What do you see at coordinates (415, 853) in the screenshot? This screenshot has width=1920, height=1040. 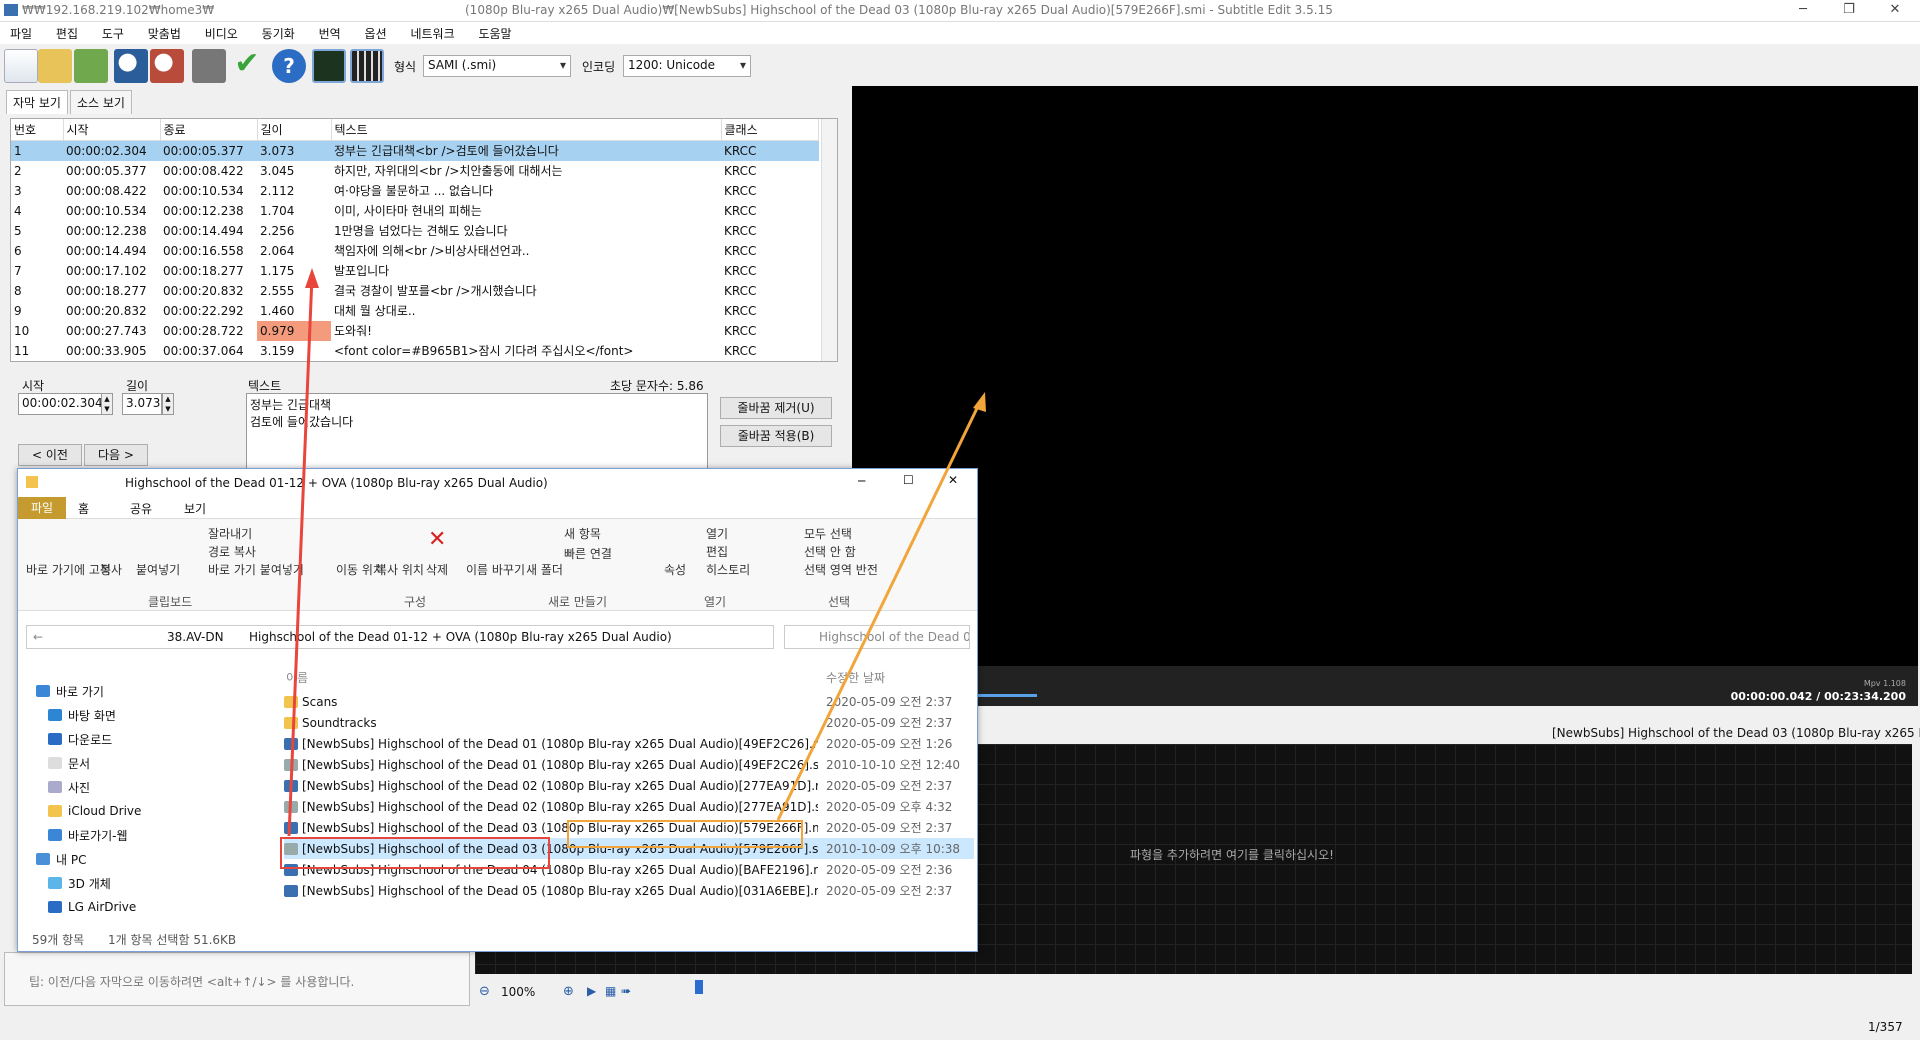 I see `red-highlight-box` at bounding box center [415, 853].